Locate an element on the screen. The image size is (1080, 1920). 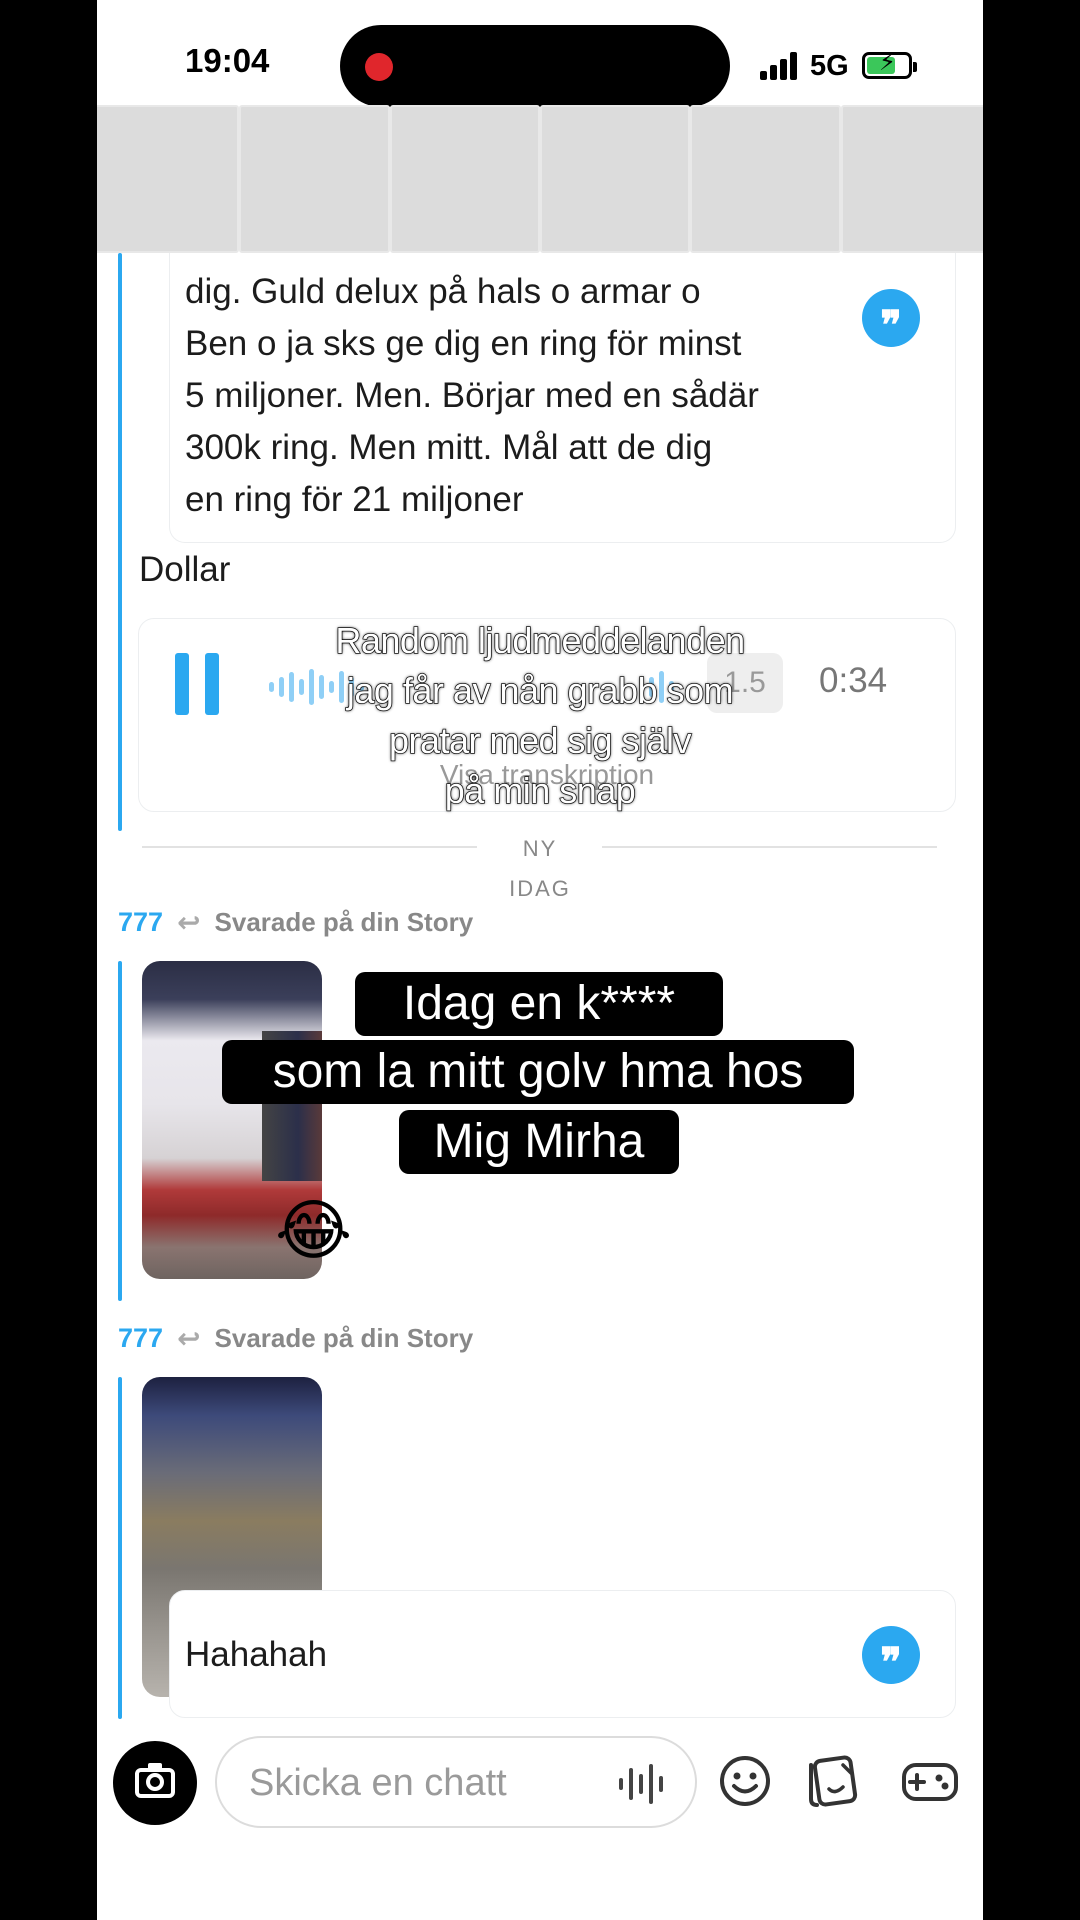
camera-icon is located at coordinates (155, 1782).